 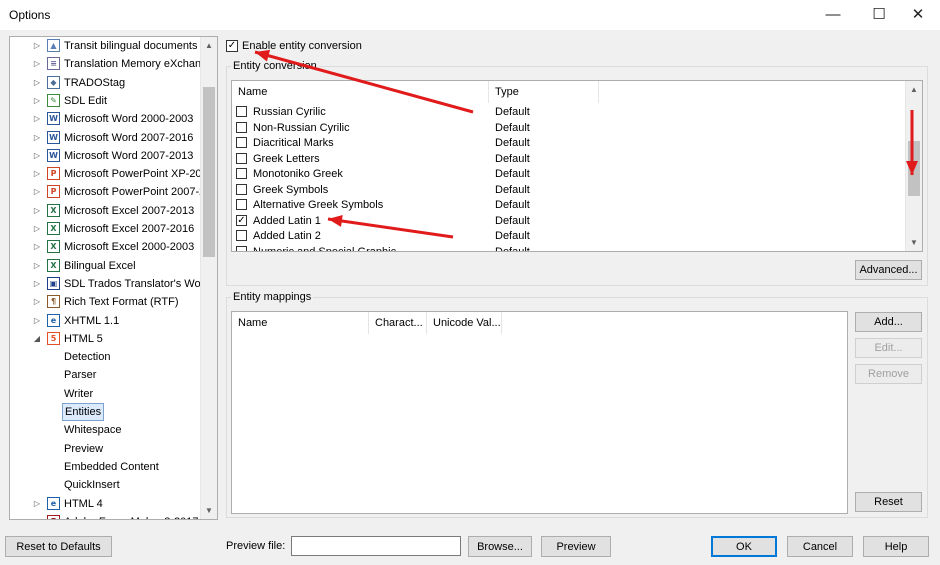 What do you see at coordinates (78, 394) in the screenshot?
I see `tree-child-writer: Writer` at bounding box center [78, 394].